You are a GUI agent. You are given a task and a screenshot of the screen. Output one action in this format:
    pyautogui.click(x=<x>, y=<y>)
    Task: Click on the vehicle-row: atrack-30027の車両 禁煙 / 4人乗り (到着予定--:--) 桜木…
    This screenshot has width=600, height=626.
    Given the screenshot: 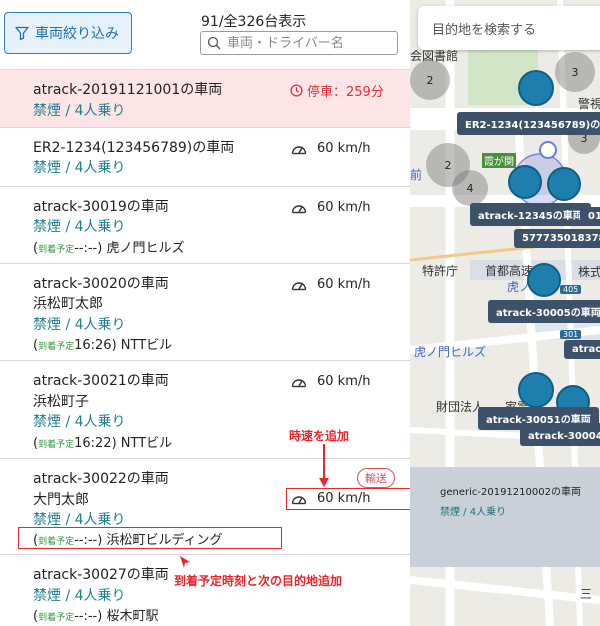 What is the action you would take?
    pyautogui.click(x=205, y=590)
    